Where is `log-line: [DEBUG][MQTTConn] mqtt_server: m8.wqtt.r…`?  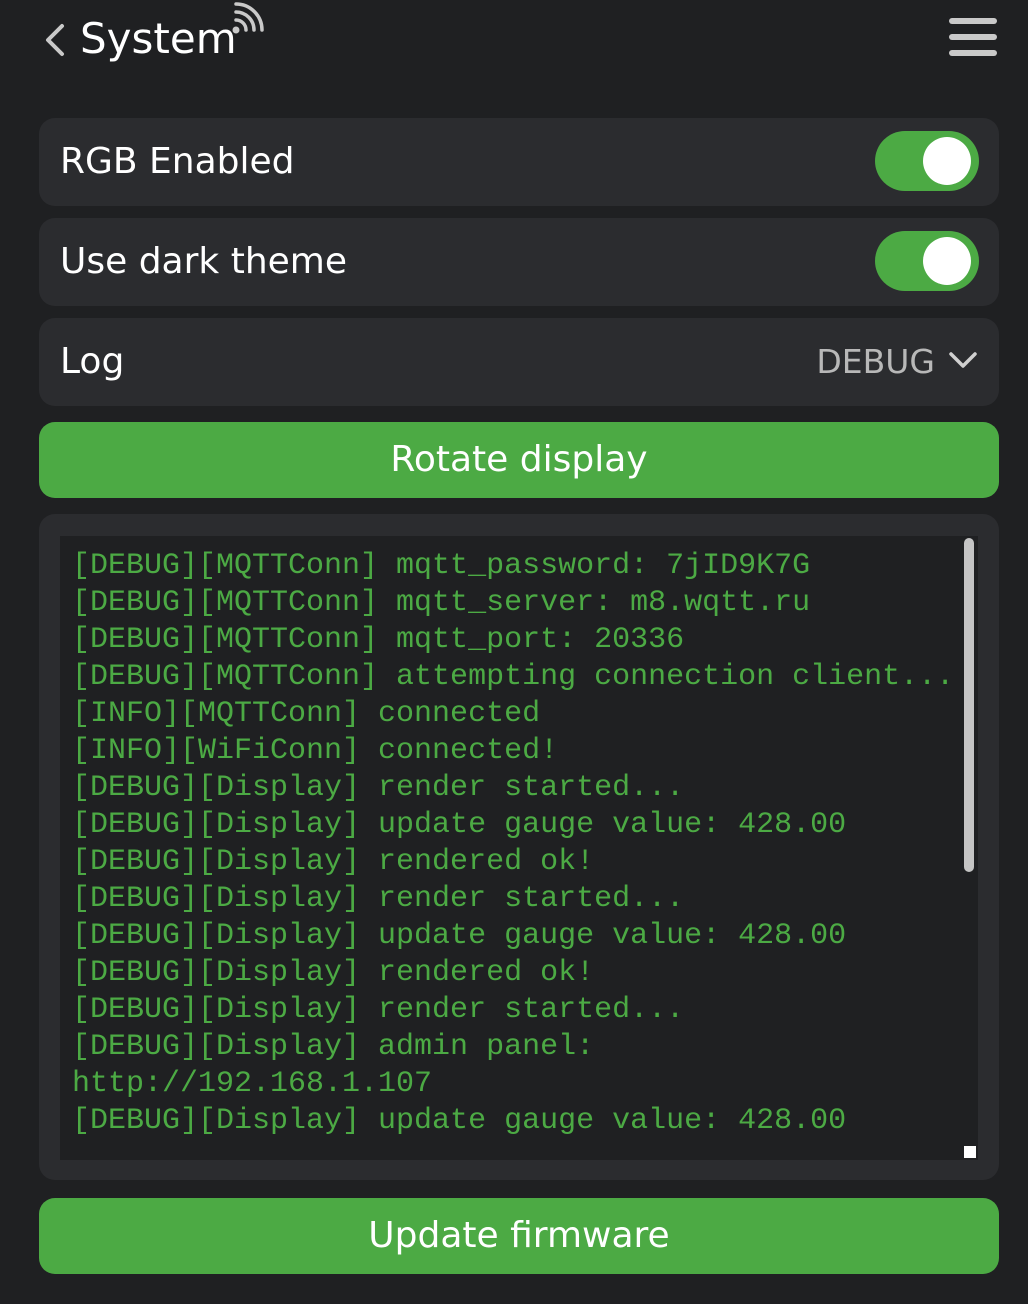 log-line: [DEBUG][MQTTConn] mqtt_server: m8.wqtt.r… is located at coordinates (441, 603).